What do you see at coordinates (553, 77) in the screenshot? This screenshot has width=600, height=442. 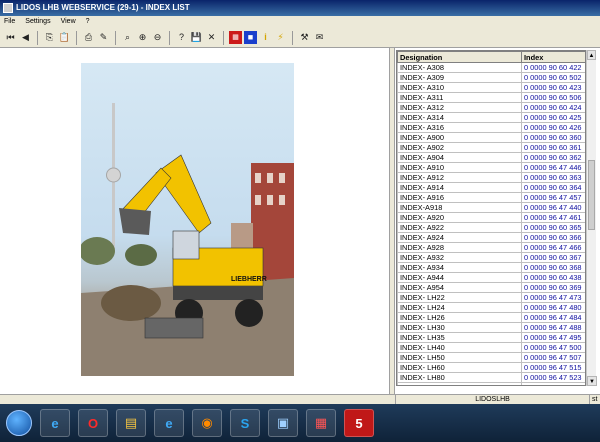 I see `index-cell: 0 0000 90 60 502` at bounding box center [553, 77].